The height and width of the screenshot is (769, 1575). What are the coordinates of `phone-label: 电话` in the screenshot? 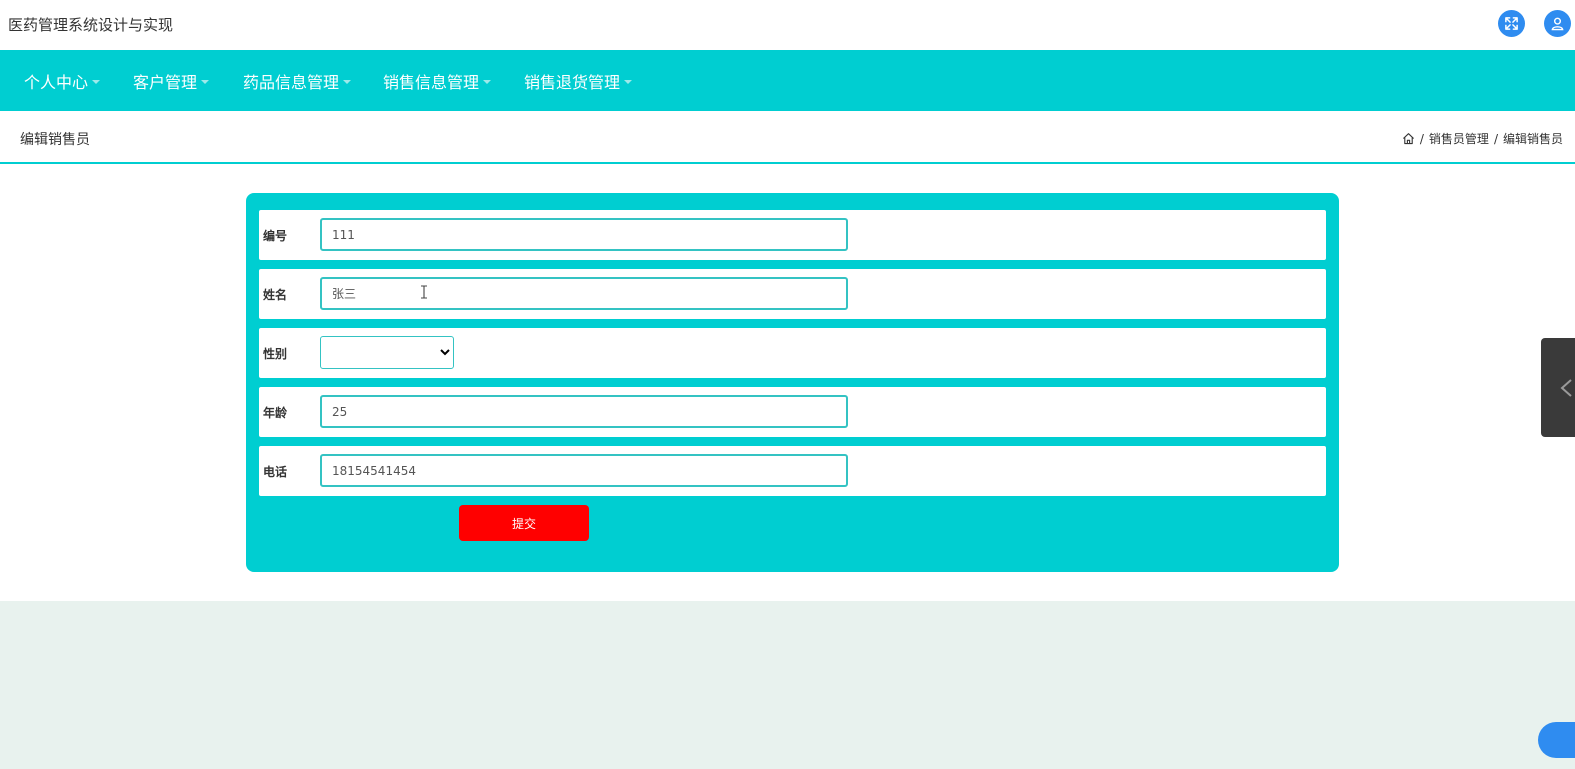 It's located at (275, 472).